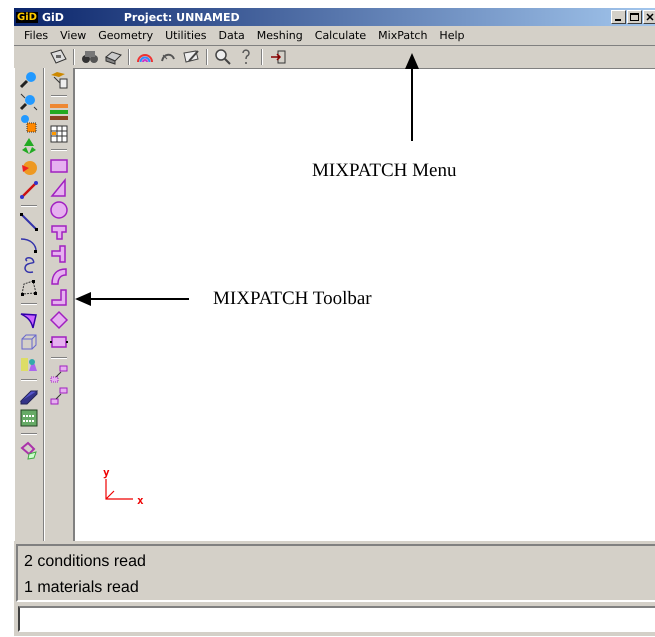 Image resolution: width=655 pixels, height=637 pixels. What do you see at coordinates (59, 210) in the screenshot?
I see `circle-icon` at bounding box center [59, 210].